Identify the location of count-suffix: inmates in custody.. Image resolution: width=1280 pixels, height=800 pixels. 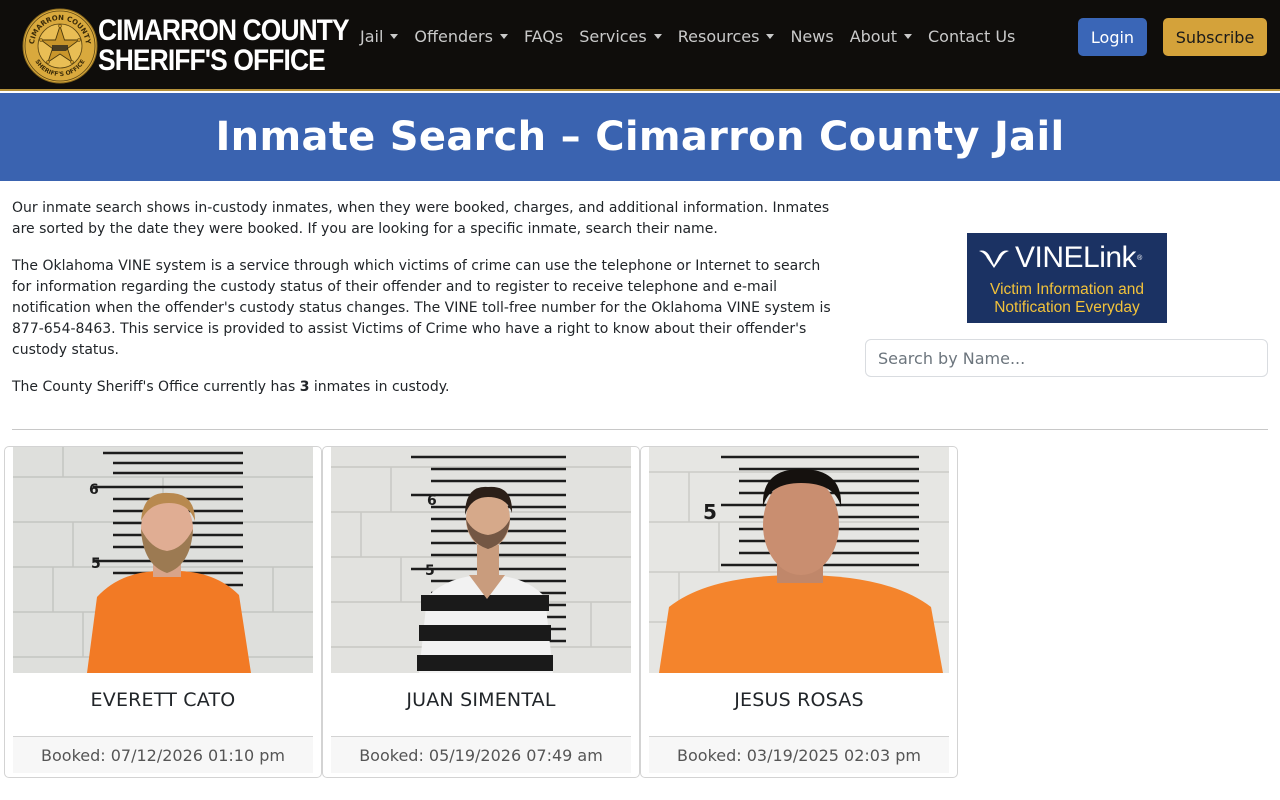
(379, 387).